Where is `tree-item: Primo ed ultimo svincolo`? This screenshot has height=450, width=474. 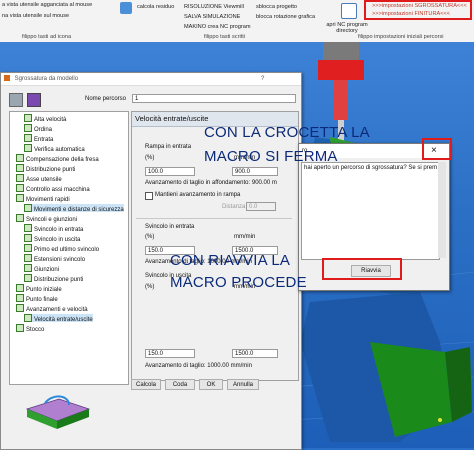 tree-item: Primo ed ultimo svincolo is located at coordinates (62, 248).